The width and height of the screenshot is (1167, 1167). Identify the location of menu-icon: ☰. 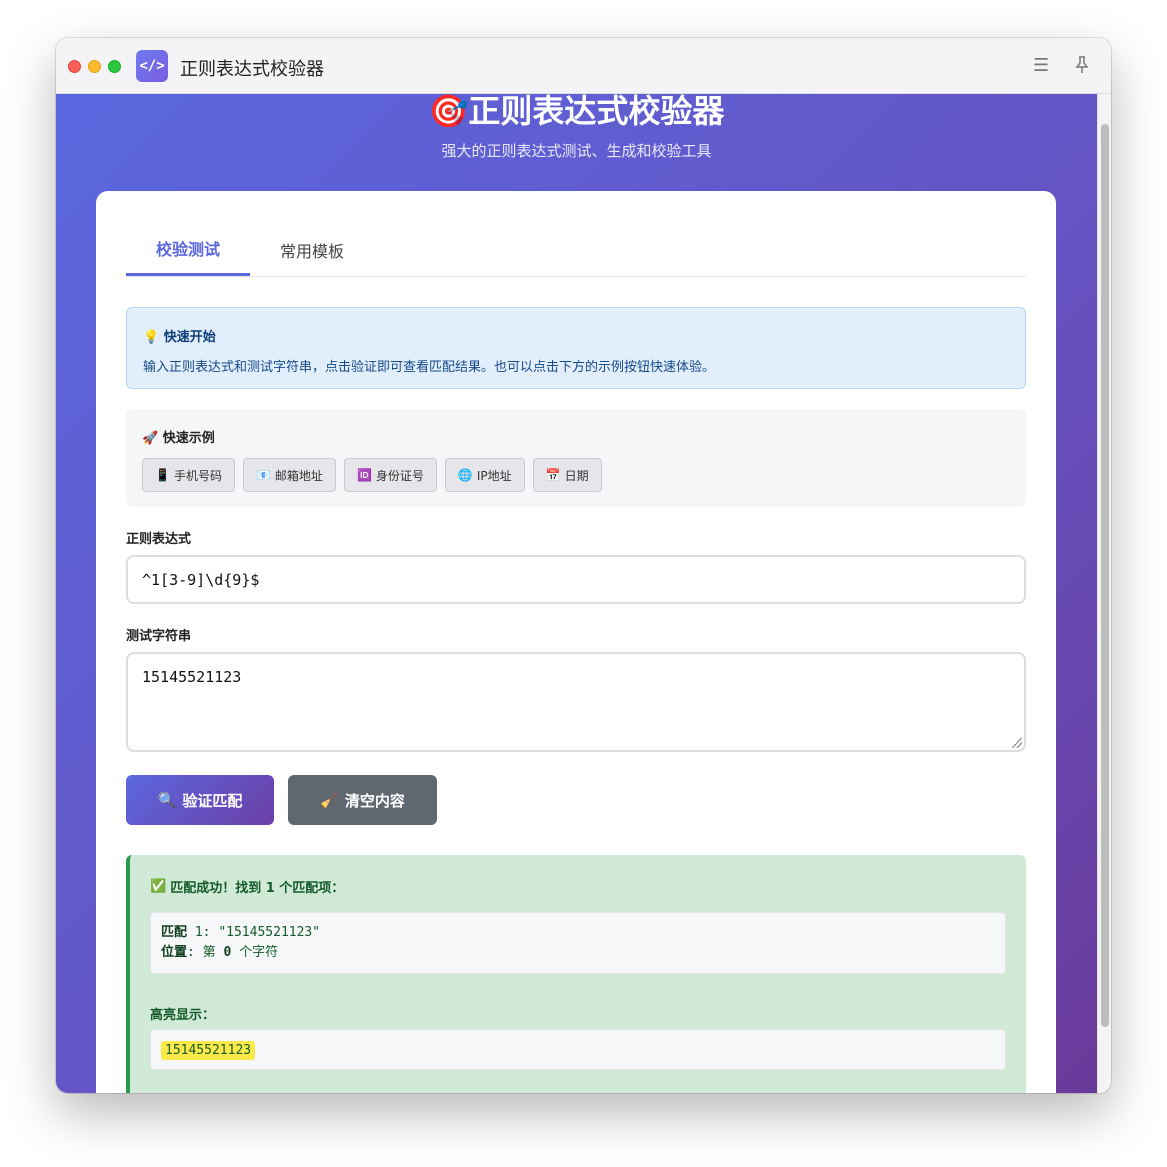
(1041, 65).